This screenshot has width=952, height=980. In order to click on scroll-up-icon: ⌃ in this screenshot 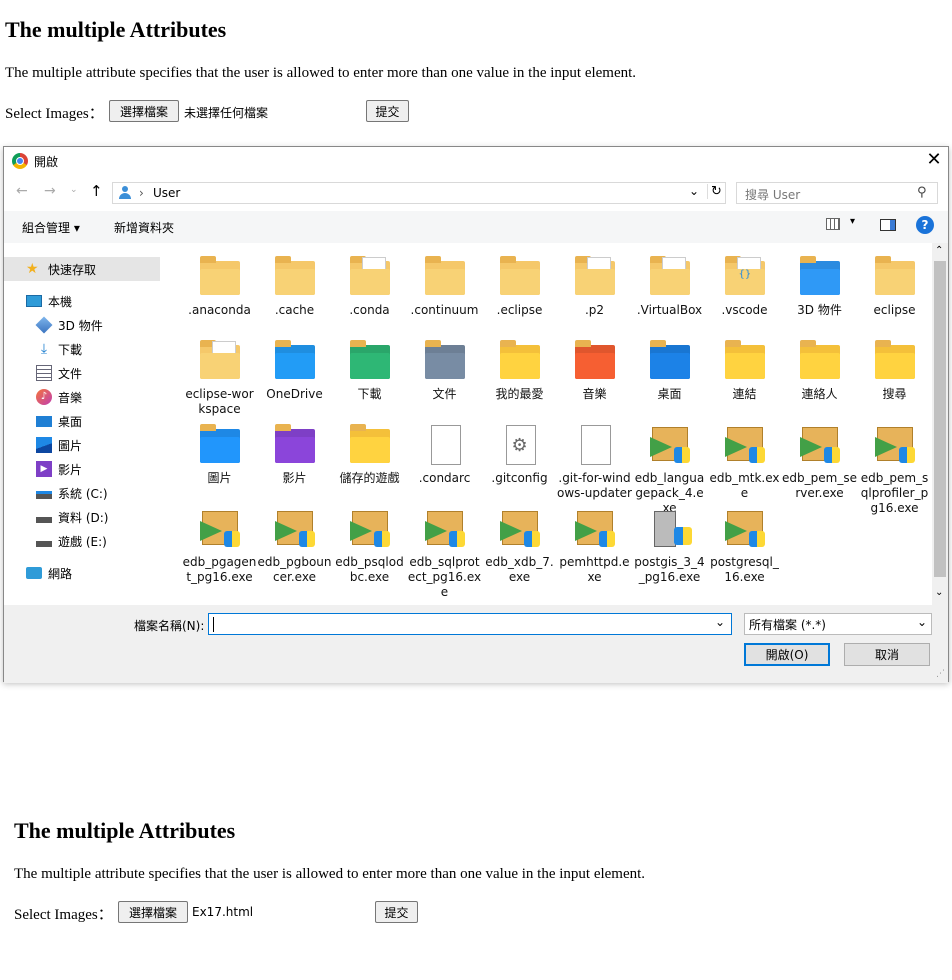, I will do `click(939, 250)`.